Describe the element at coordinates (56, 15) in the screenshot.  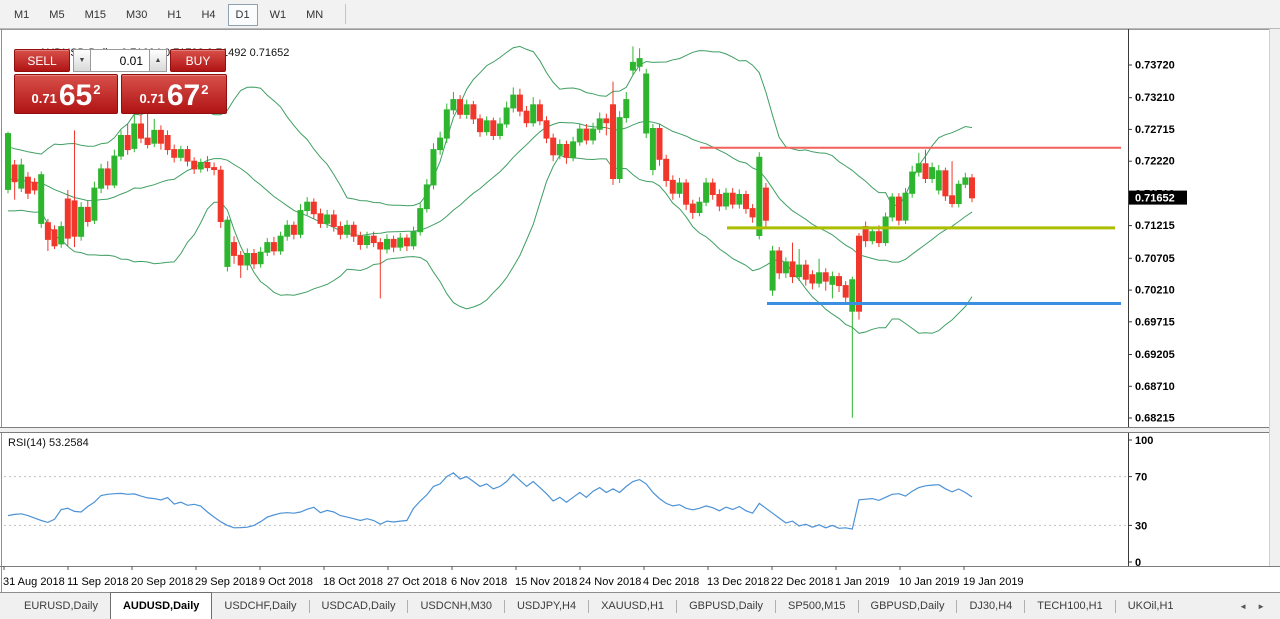
I see `timeframe-m5: M5` at that location.